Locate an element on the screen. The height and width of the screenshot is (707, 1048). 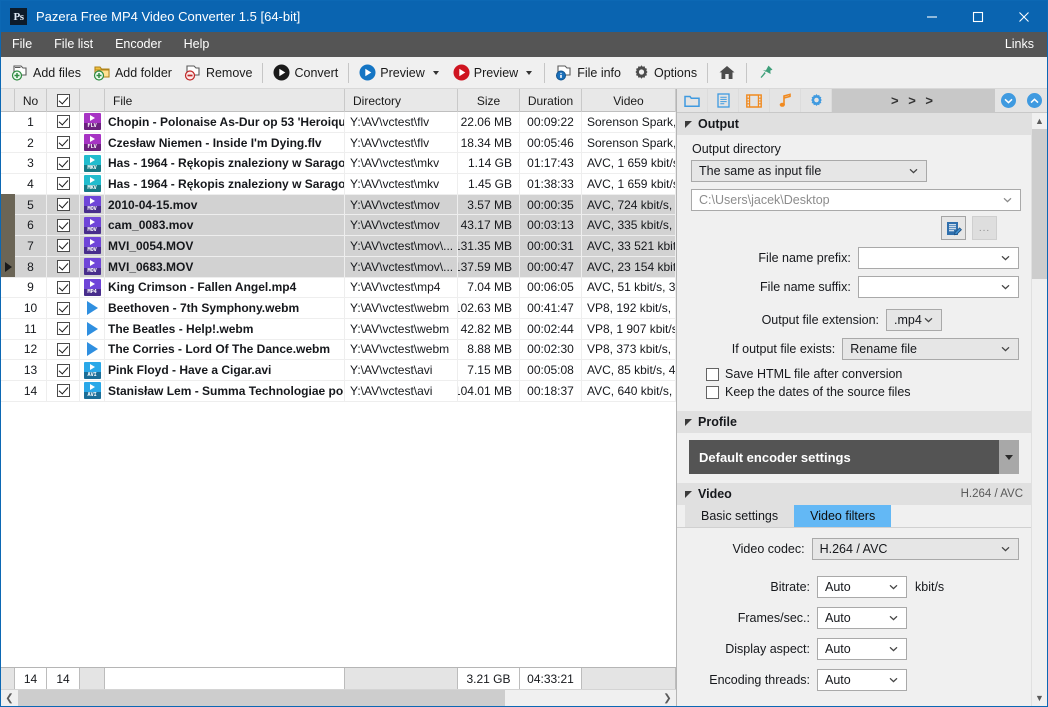
convert-button: Convert is located at coordinates (305, 73).